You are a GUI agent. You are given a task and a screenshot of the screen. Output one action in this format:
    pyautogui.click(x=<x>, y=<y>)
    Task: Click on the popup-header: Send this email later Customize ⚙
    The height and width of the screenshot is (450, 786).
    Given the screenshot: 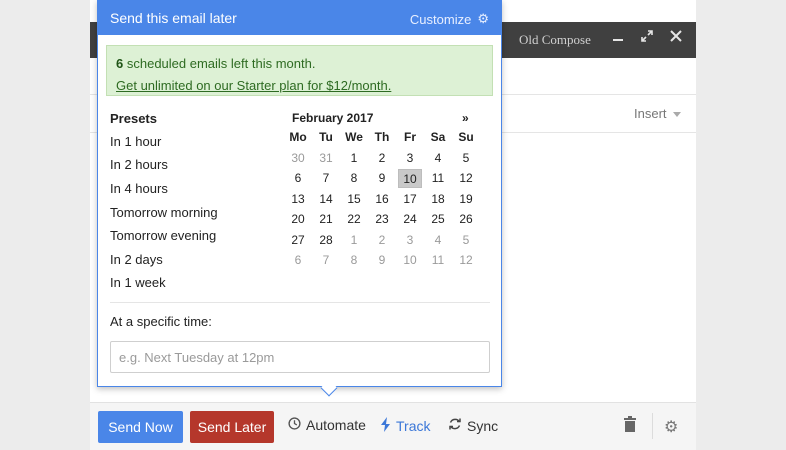 What is the action you would take?
    pyautogui.click(x=299, y=18)
    